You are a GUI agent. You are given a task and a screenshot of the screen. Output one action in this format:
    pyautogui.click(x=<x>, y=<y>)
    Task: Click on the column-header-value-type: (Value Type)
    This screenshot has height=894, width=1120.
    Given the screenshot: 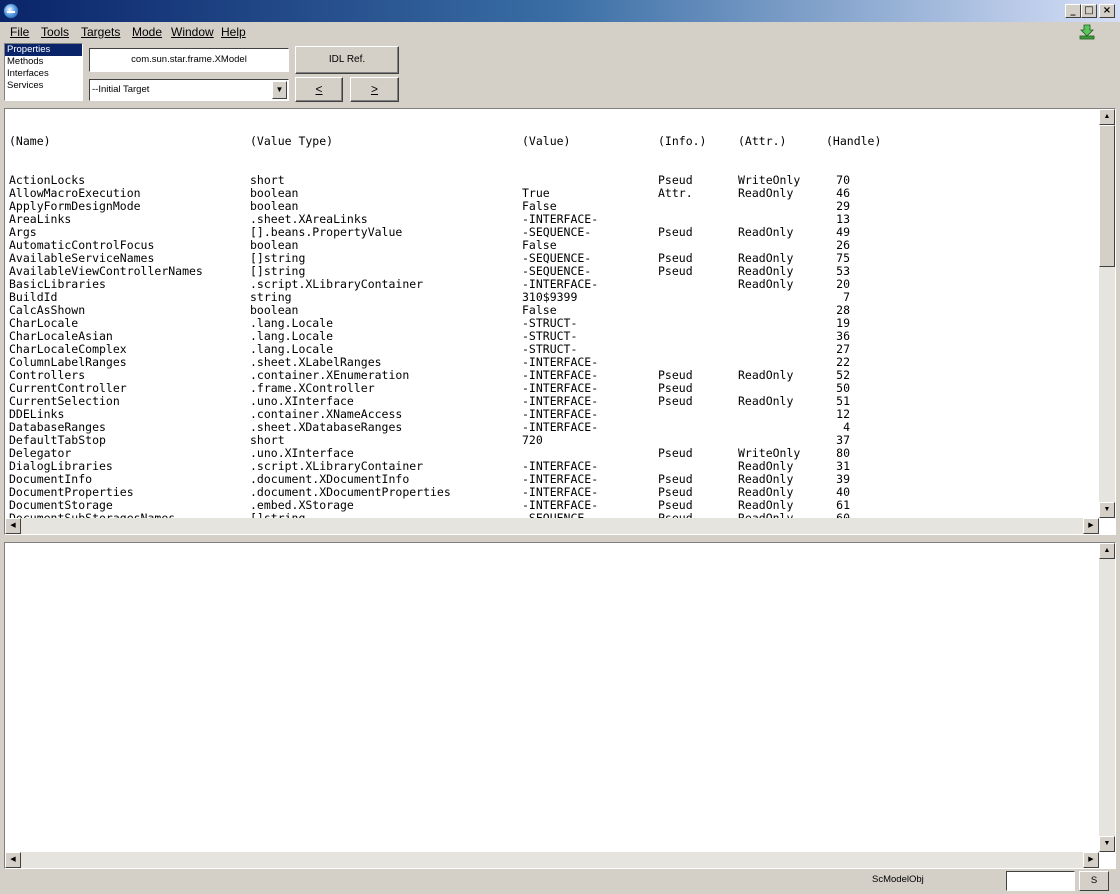 What is the action you would take?
    pyautogui.click(x=291, y=141)
    